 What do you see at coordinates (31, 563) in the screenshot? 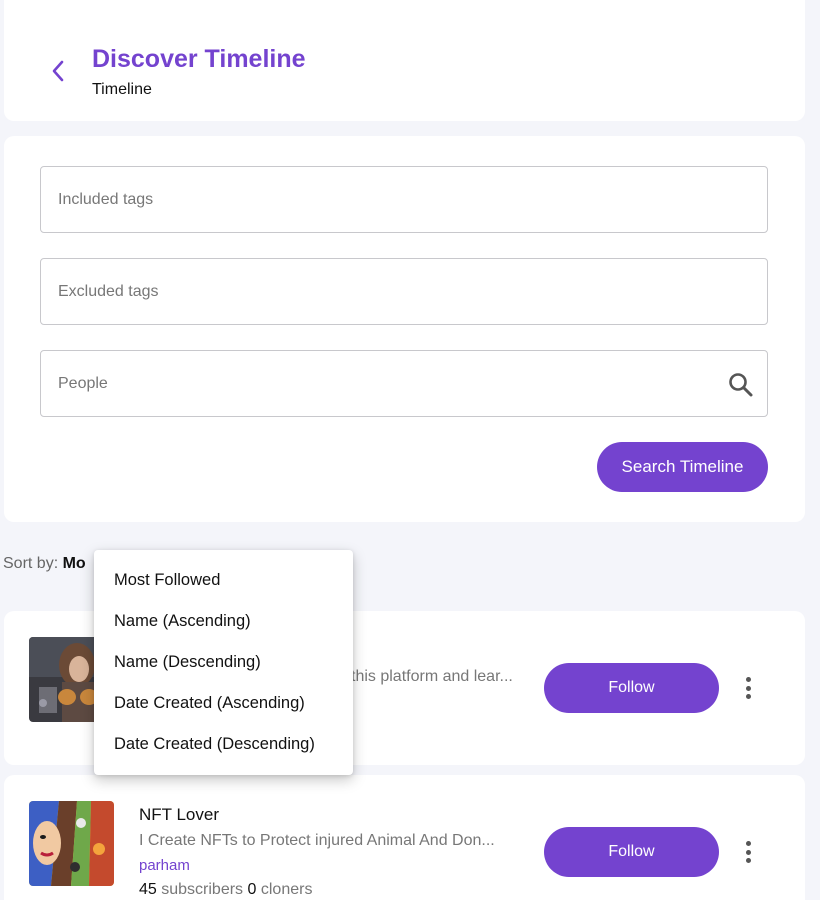
I see `sort-label: Sort by:` at bounding box center [31, 563].